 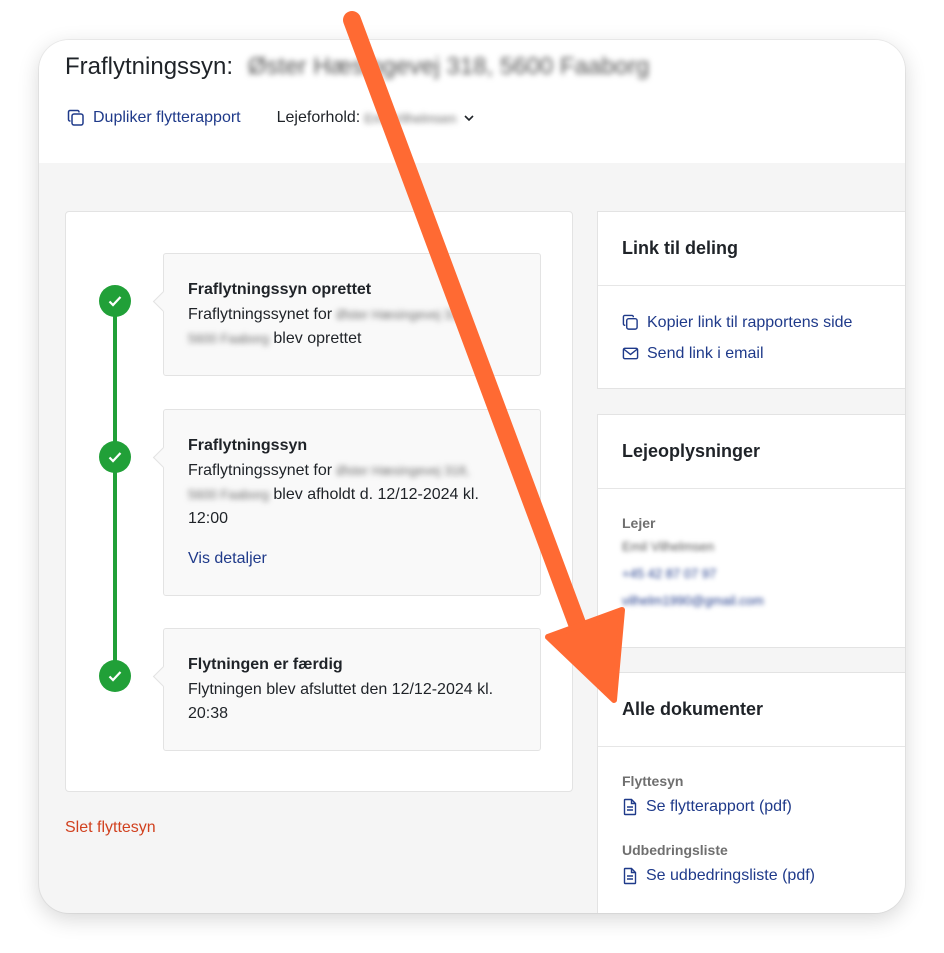 What do you see at coordinates (317, 338) in the screenshot?
I see `event-text: blev oprettet` at bounding box center [317, 338].